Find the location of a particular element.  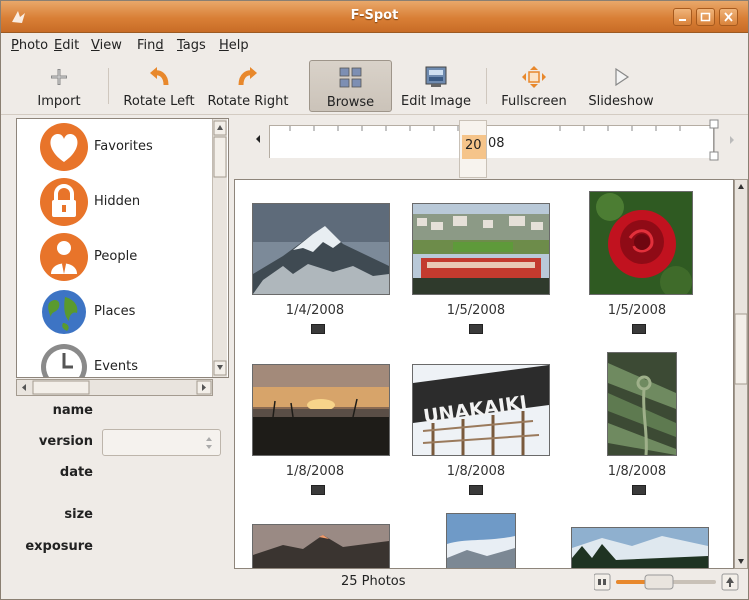

edit-image-button: Edit Image is located at coordinates (436, 86).